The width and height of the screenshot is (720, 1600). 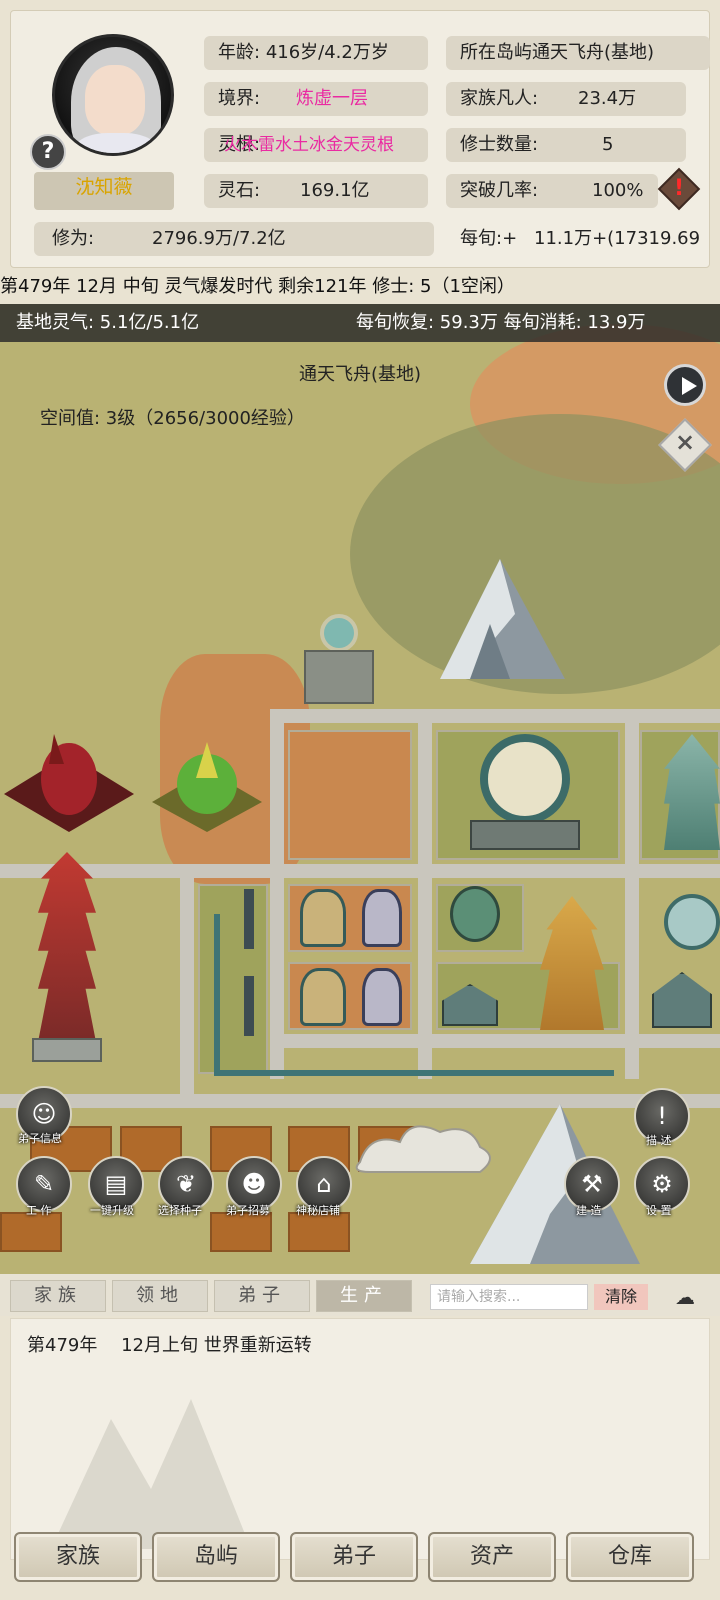 What do you see at coordinates (630, 1557) in the screenshot?
I see `nav-warehouse: 仓库` at bounding box center [630, 1557].